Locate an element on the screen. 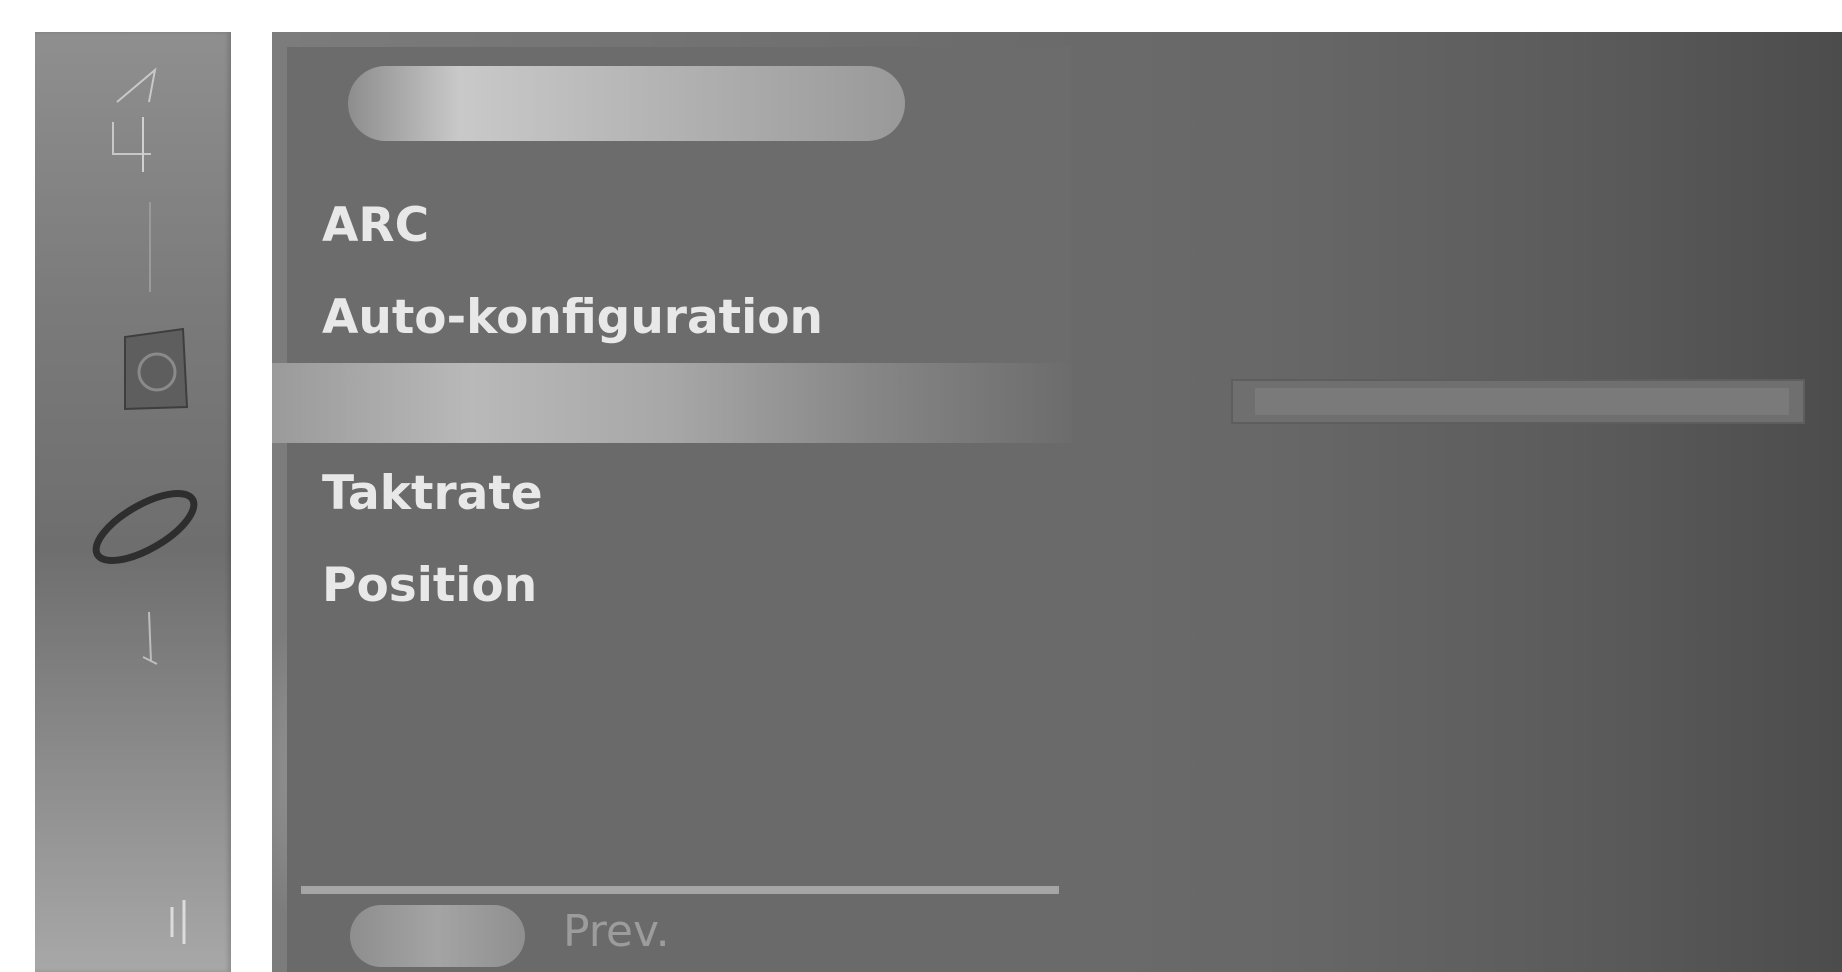  value-bar-fill is located at coordinates (1522, 401).